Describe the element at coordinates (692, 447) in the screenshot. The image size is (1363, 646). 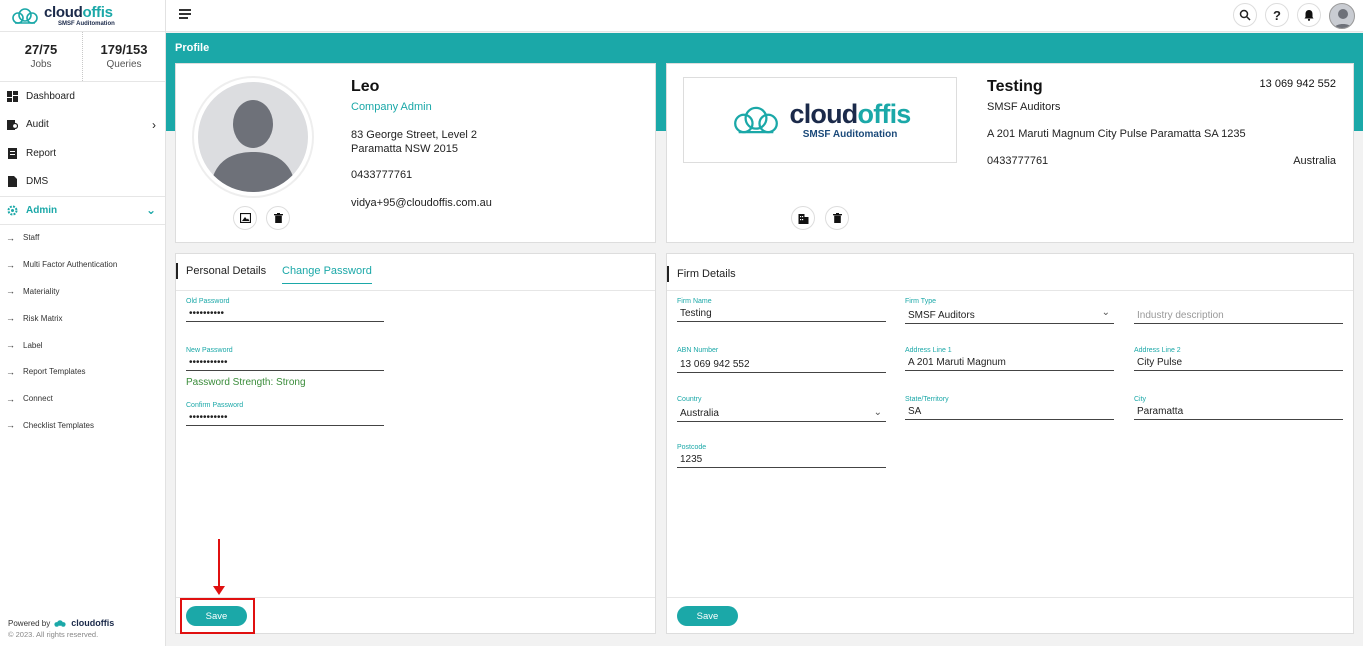
I see `postcode-label: Postcode` at that location.